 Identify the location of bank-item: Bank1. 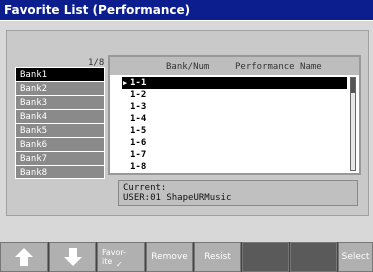
(60, 74).